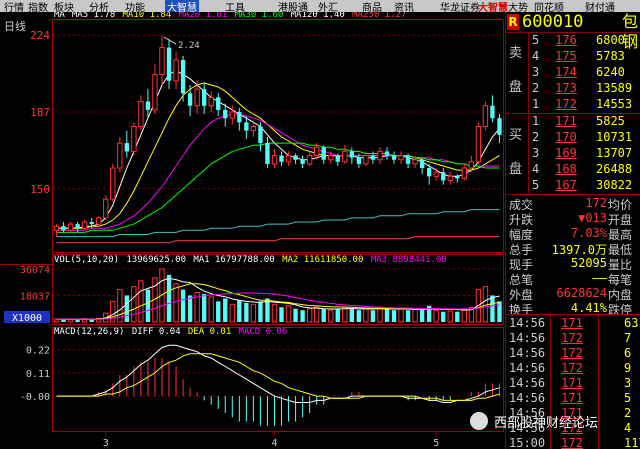 This screenshot has width=640, height=449. What do you see at coordinates (573, 138) in the screenshot?
I see `bid-row: 2 170 10731` at bounding box center [573, 138].